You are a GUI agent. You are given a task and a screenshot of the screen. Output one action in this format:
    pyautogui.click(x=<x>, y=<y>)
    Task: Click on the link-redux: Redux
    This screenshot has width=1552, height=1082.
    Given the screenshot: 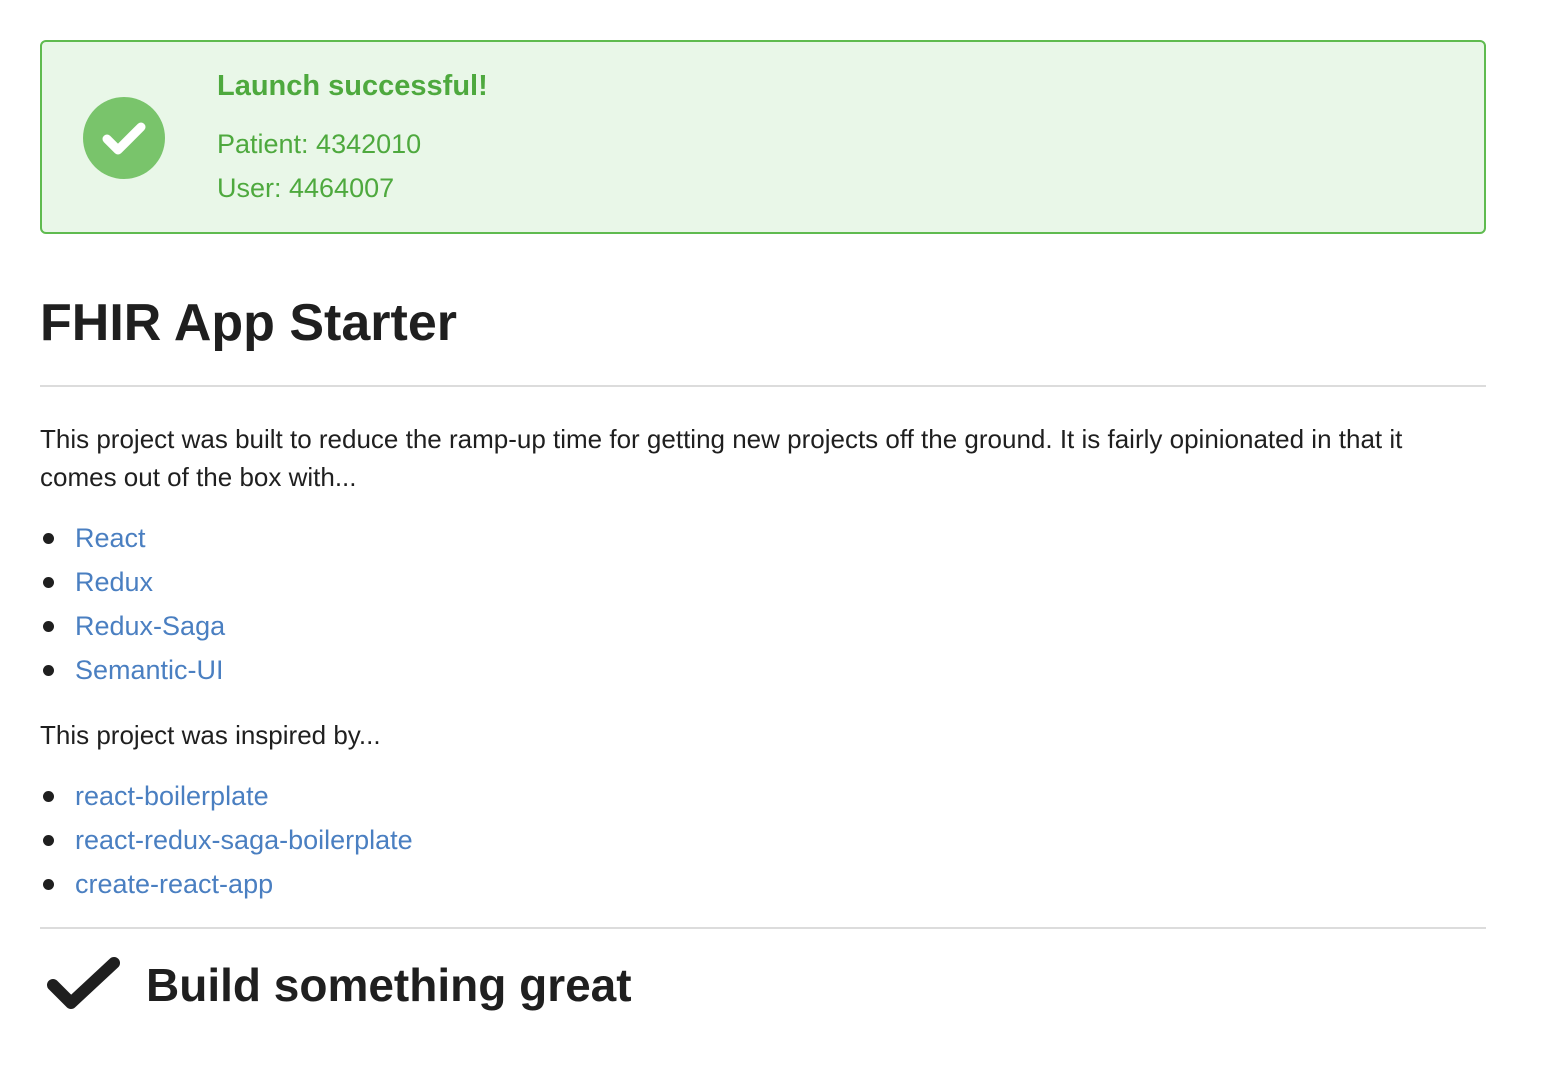 What is the action you would take?
    pyautogui.click(x=114, y=582)
    